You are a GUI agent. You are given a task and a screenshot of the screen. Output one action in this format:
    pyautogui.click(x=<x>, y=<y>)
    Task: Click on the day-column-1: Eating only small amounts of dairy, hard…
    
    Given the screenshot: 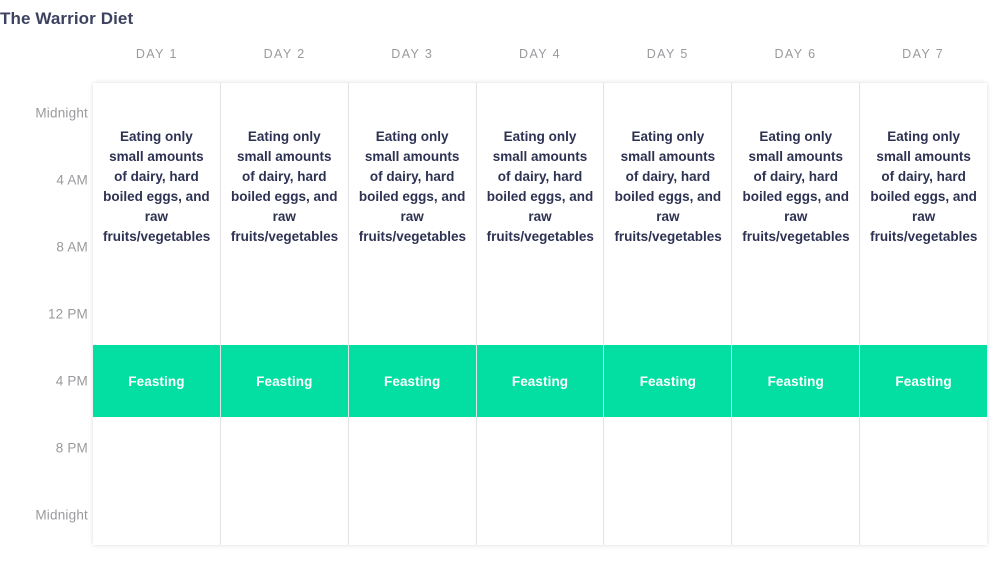 What is the action you would take?
    pyautogui.click(x=157, y=314)
    